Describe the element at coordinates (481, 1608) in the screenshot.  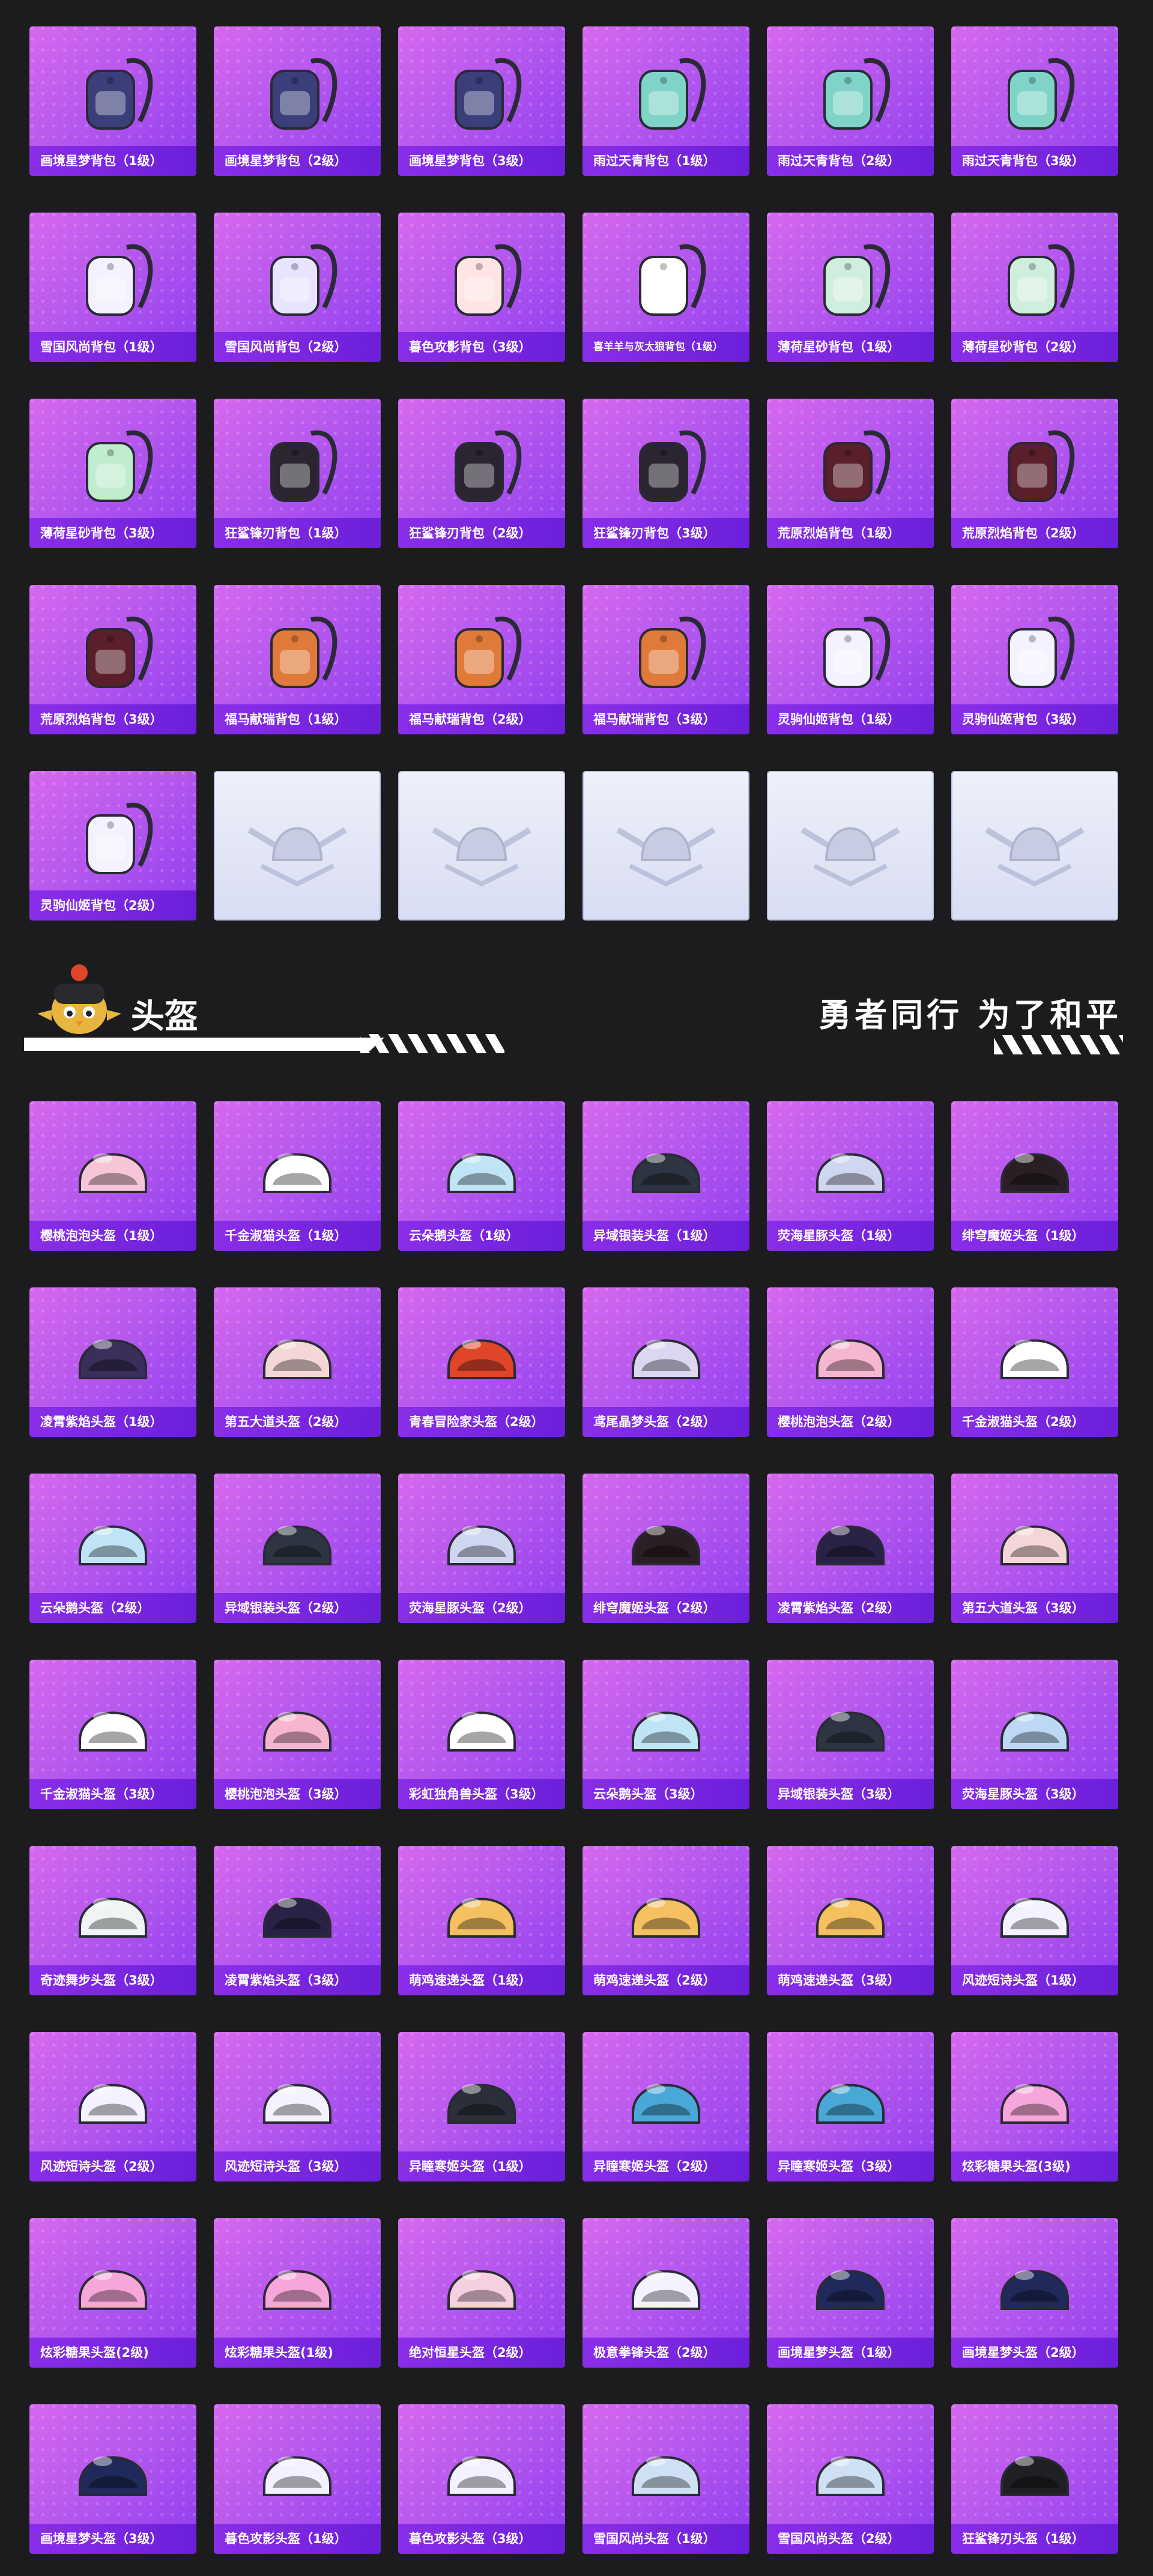
I see `helmet-label: 荧海星豚头盔（2级）` at that location.